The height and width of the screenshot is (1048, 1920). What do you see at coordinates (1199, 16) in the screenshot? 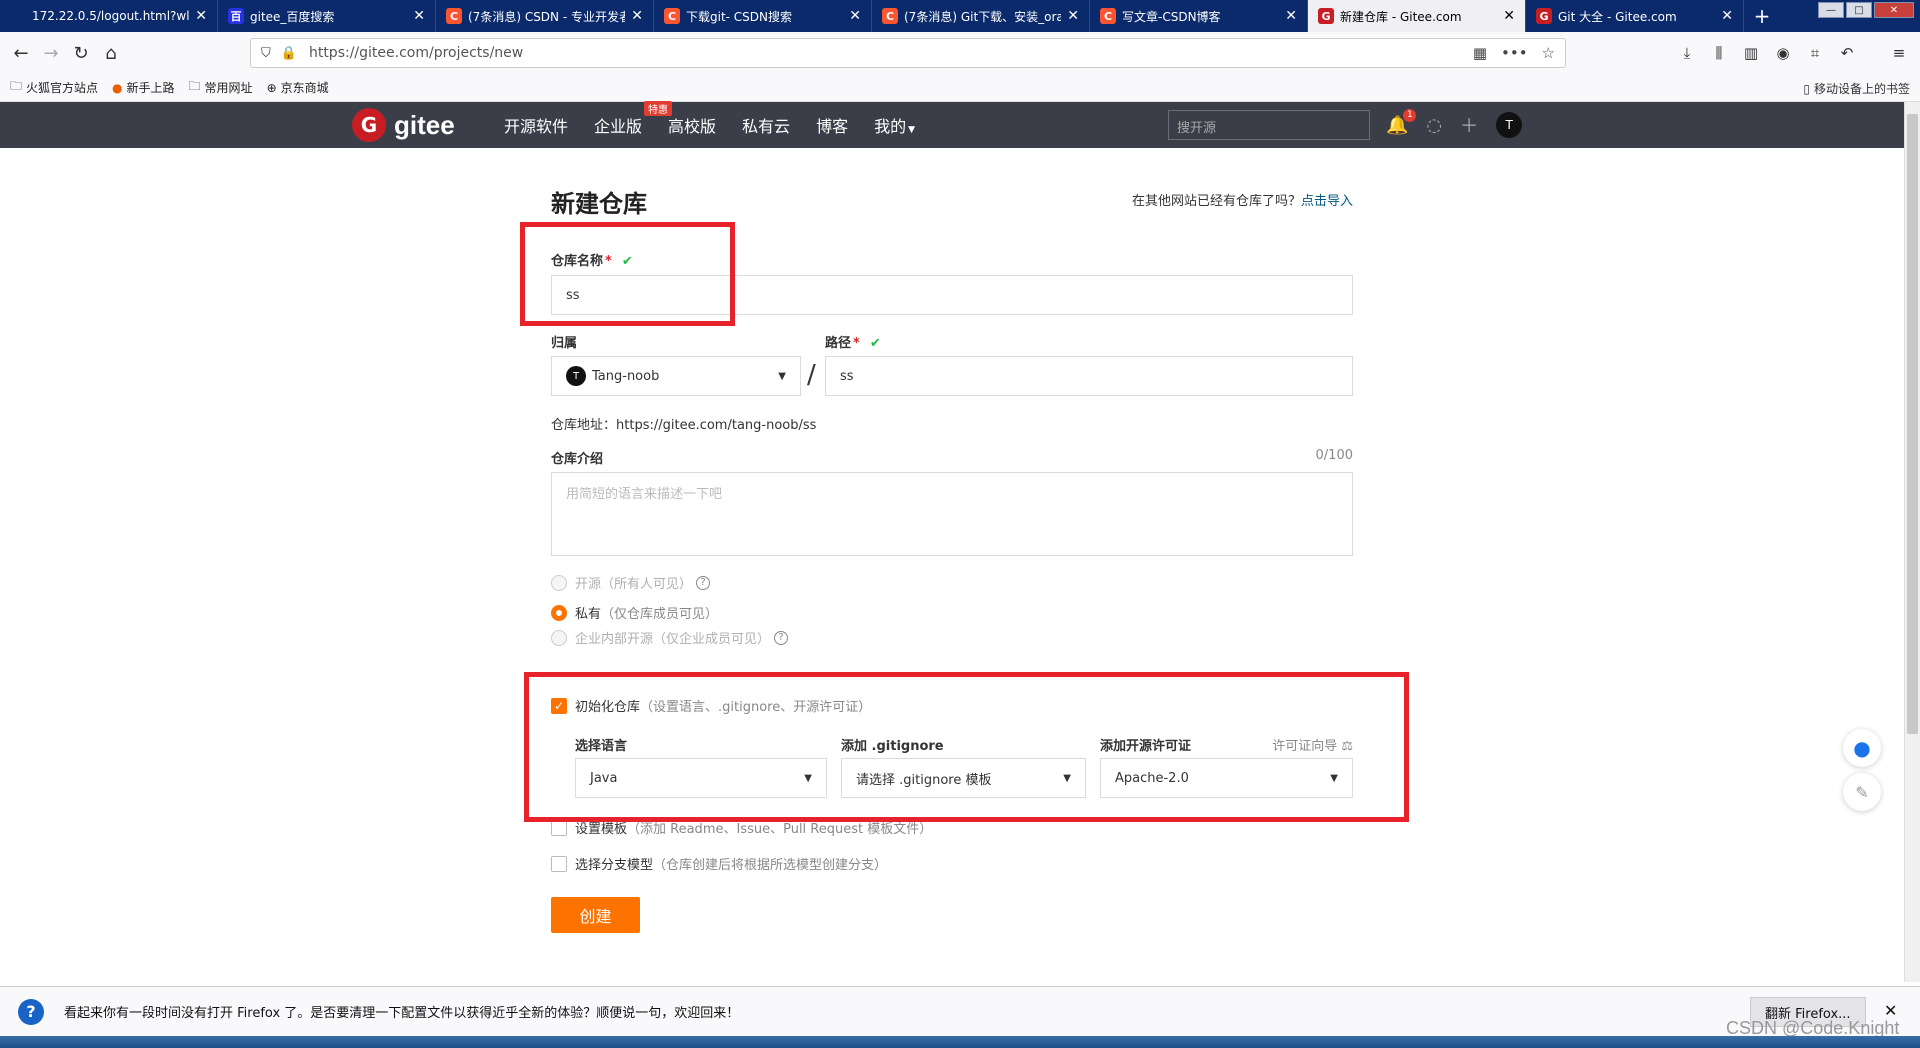
I see `browser-tab: C 写文章-CSDN博客 ✕` at bounding box center [1199, 16].